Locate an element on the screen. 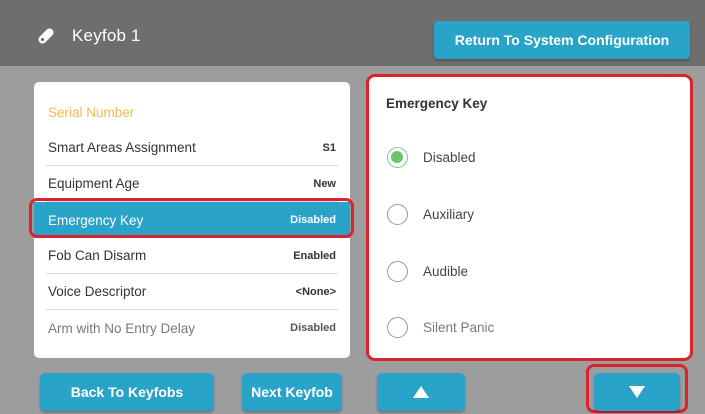 This screenshot has height=414, width=705. option-audible: Audible is located at coordinates (427, 271).